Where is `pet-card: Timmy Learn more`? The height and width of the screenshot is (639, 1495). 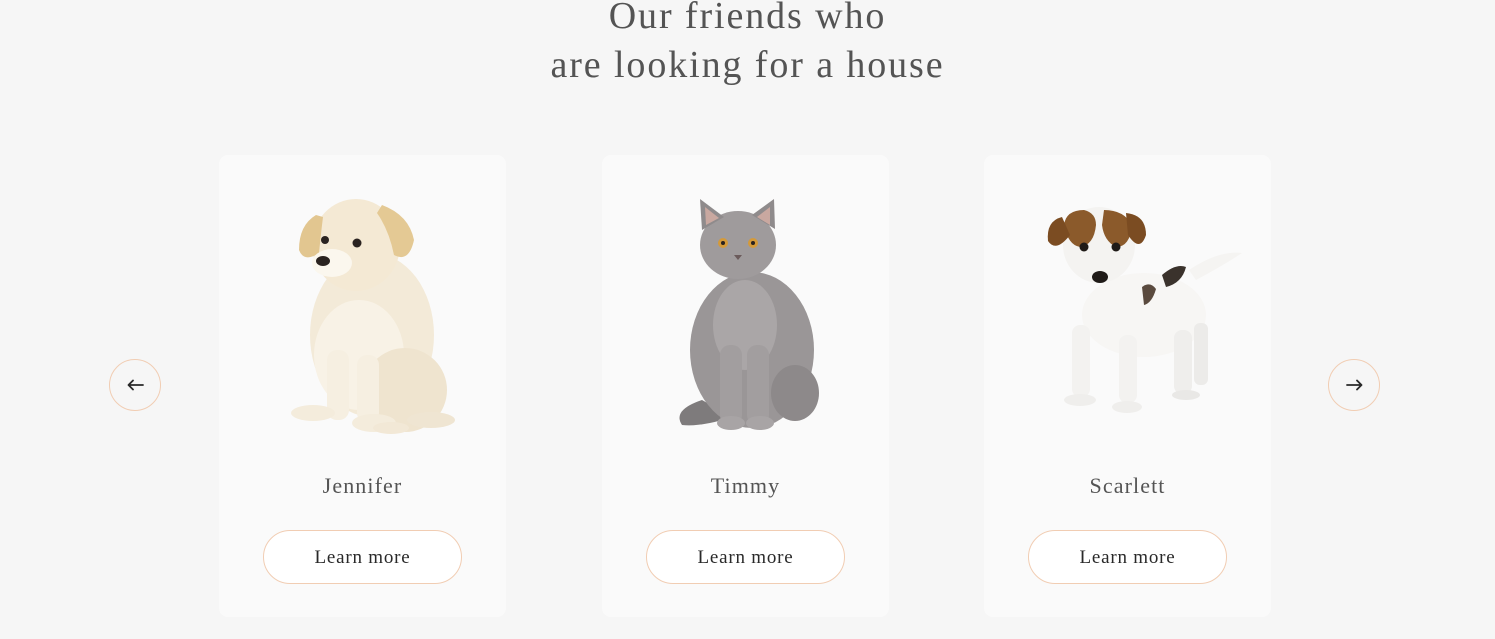 pet-card: Timmy Learn more is located at coordinates (745, 386).